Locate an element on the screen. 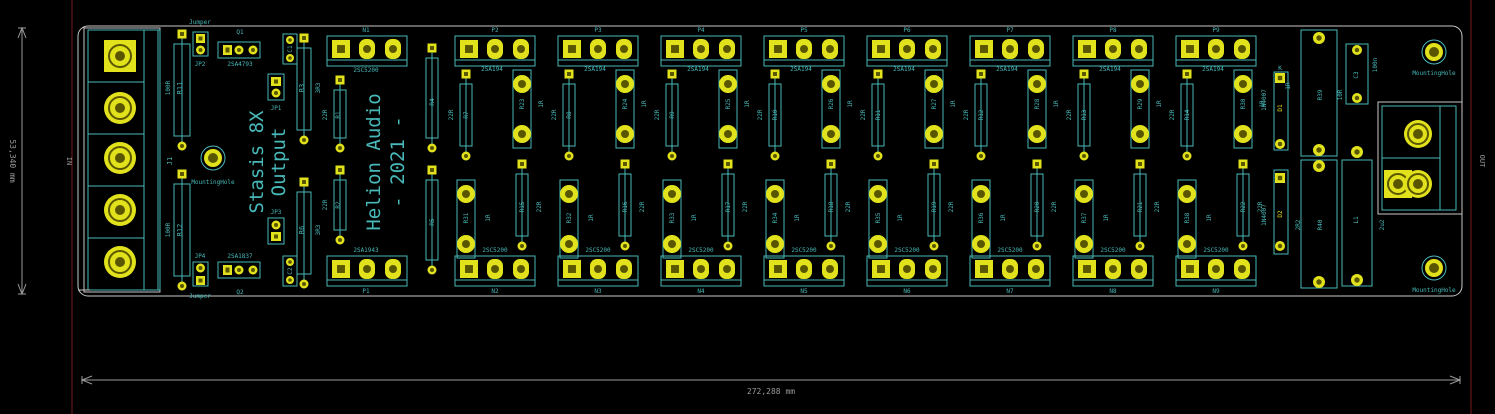  emitter-top-ref: R23 is located at coordinates (522, 103).